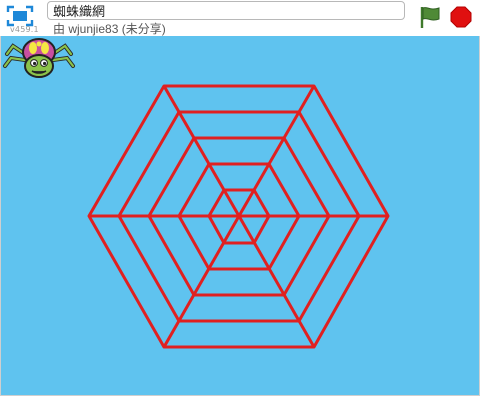 The width and height of the screenshot is (482, 401). I want to click on spider-sprite, so click(39, 59).